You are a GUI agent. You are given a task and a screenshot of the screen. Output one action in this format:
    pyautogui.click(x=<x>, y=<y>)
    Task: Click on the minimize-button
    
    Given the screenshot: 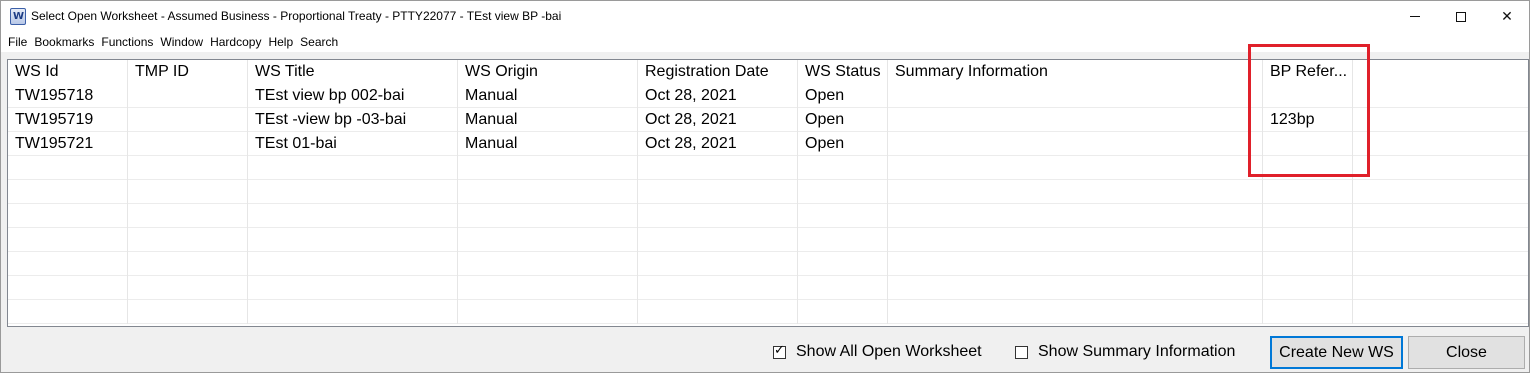 What is the action you would take?
    pyautogui.click(x=1415, y=16)
    